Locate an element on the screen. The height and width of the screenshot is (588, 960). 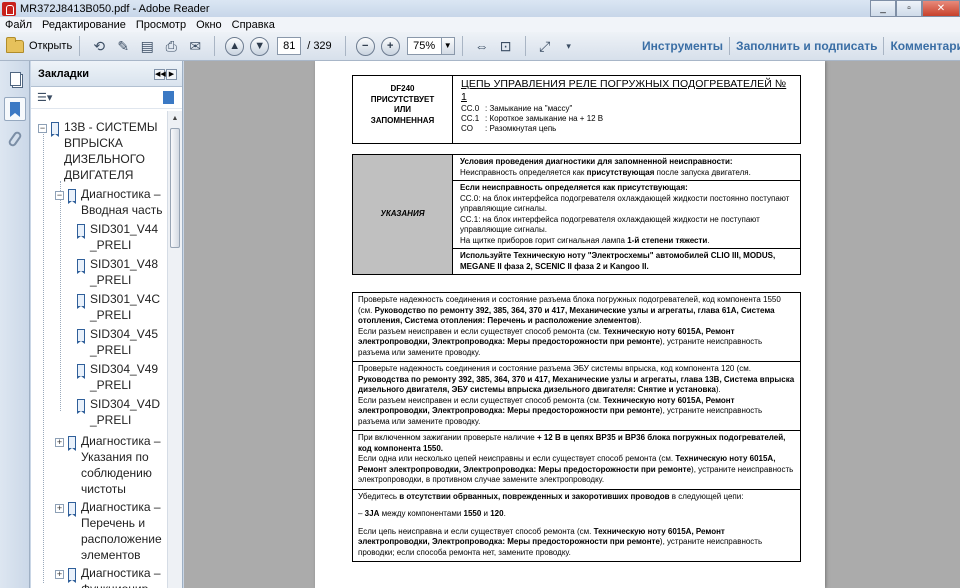
bookmarks-button is located at coordinates (15, 109).